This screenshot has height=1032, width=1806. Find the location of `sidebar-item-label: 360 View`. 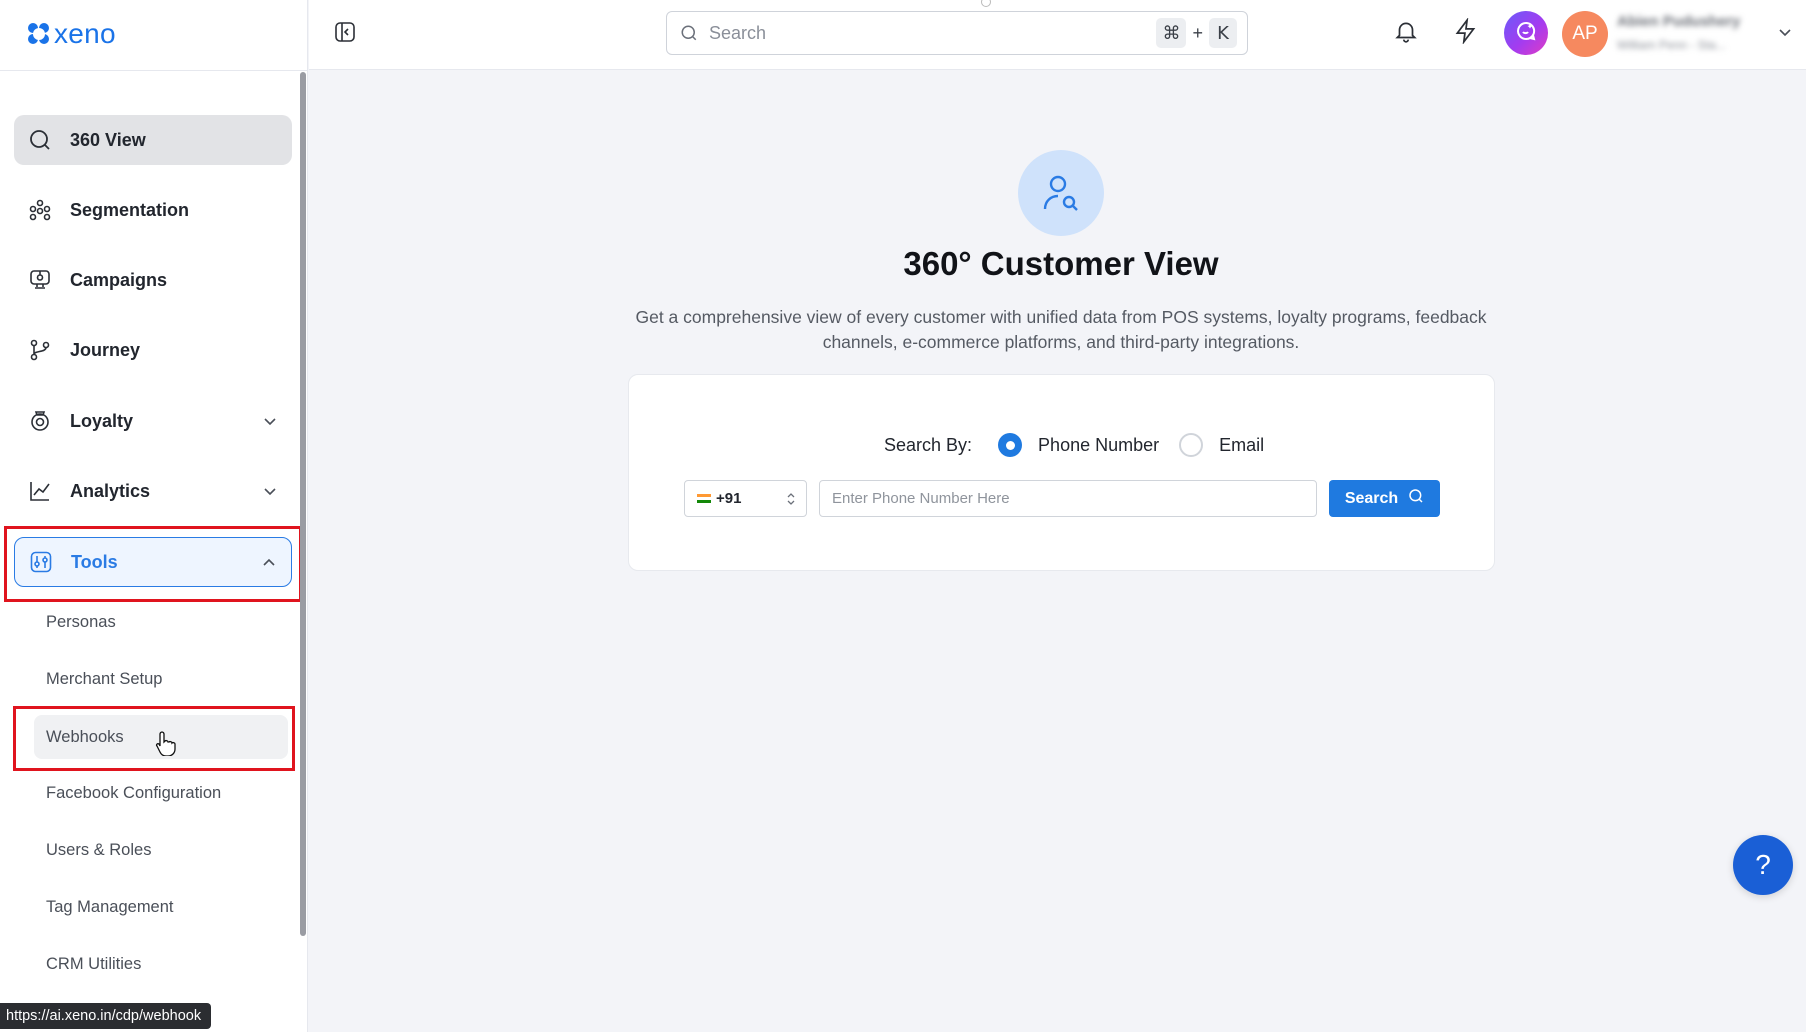

sidebar-item-label: 360 View is located at coordinates (108, 139).